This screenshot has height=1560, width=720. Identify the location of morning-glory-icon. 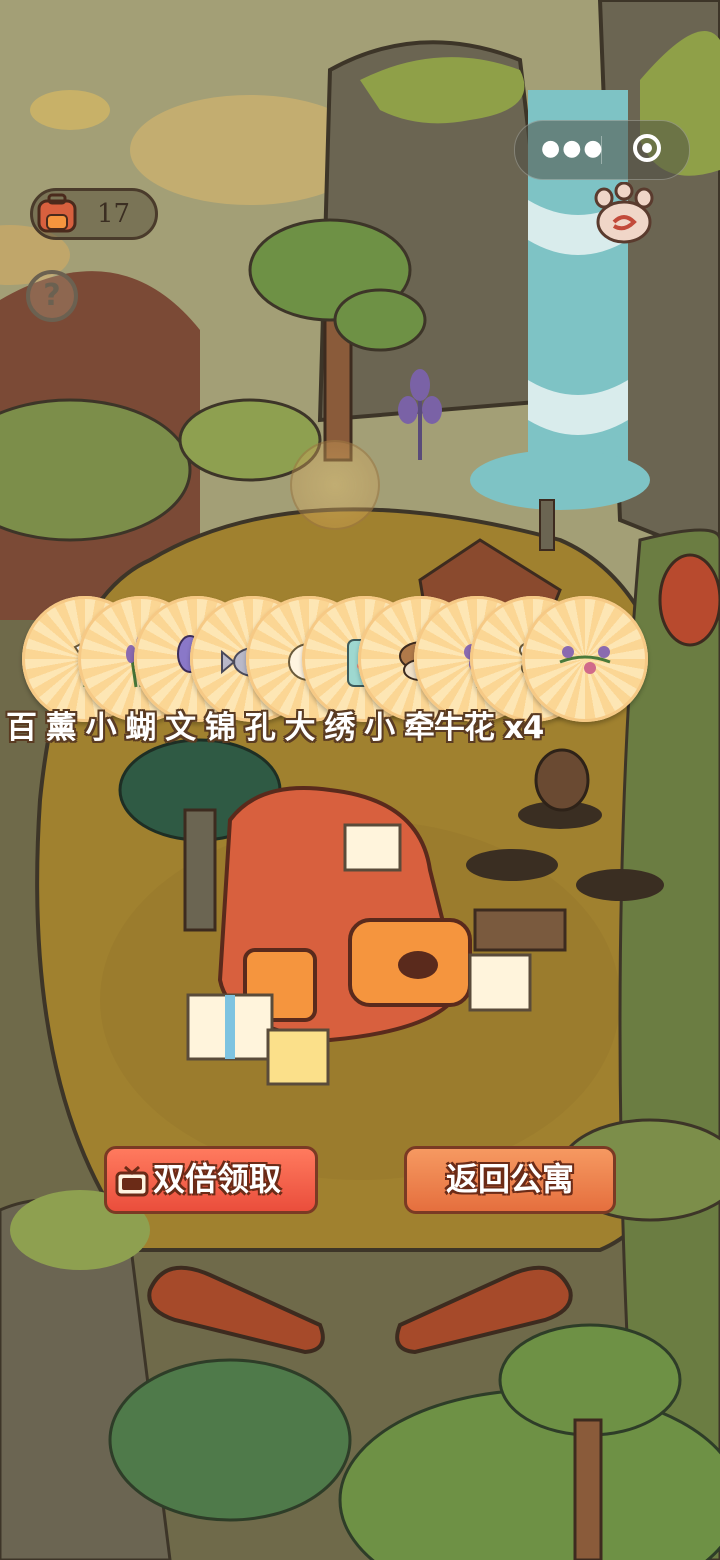
(585, 660).